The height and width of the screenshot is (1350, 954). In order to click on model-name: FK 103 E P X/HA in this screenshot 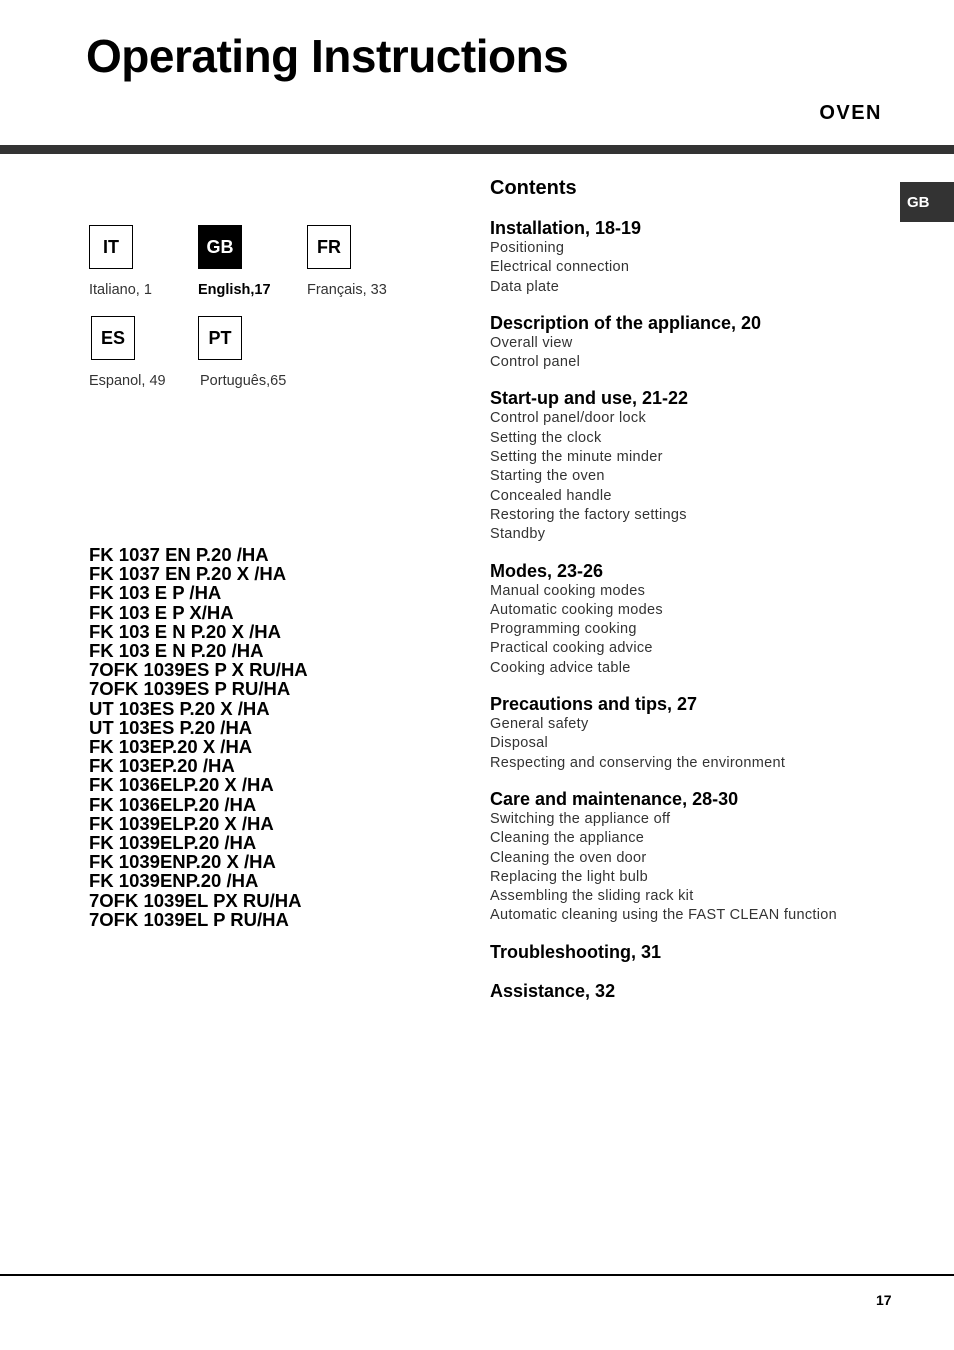, I will do `click(161, 612)`.